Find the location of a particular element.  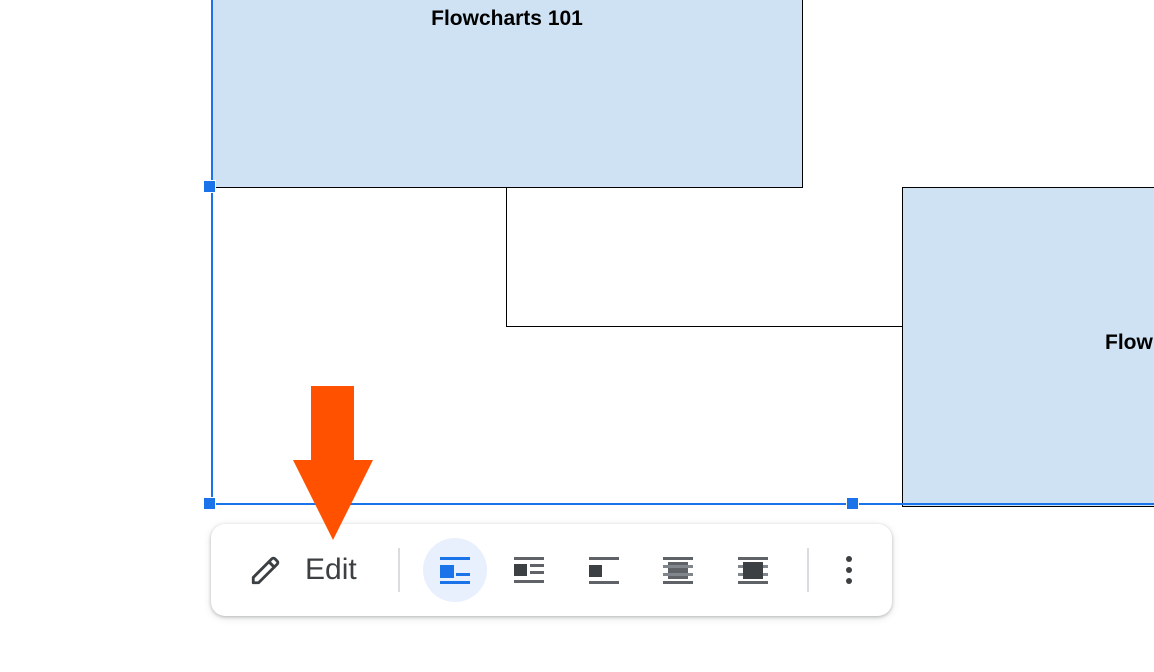

behind-text-button is located at coordinates (678, 570).